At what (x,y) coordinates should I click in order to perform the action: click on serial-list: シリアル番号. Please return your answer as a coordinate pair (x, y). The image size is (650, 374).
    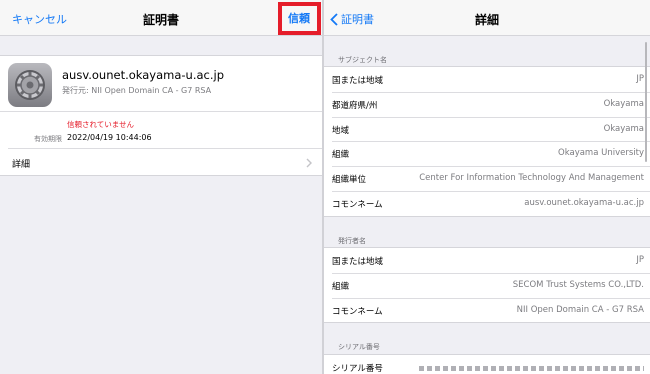
    Looking at the image, I should click on (487, 364).